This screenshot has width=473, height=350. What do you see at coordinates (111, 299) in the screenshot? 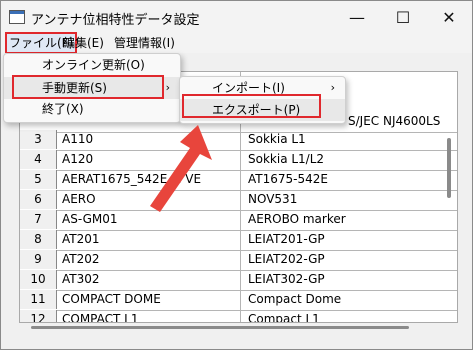
I see `cell-name: COMPACT DOME` at bounding box center [111, 299].